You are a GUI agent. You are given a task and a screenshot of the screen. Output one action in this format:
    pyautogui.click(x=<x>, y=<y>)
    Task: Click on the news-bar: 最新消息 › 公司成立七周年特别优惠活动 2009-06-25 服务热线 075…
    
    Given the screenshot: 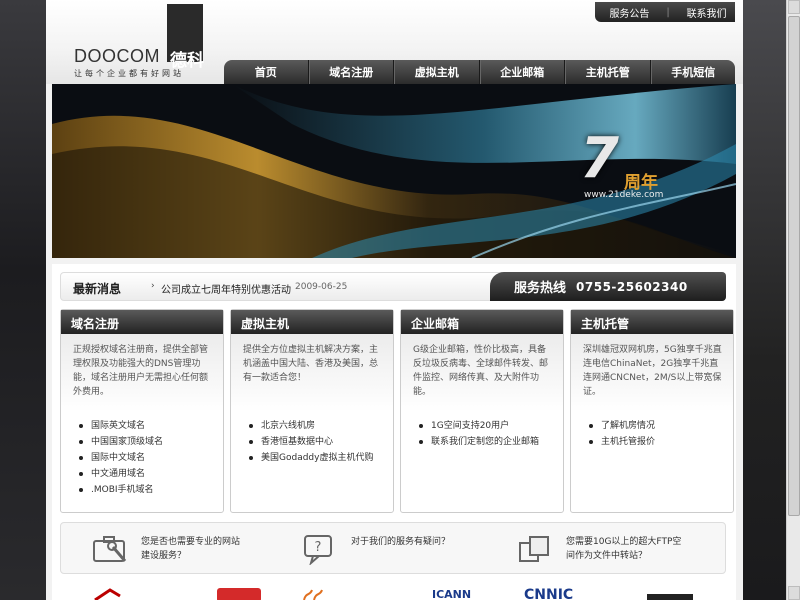 What is the action you would take?
    pyautogui.click(x=393, y=286)
    